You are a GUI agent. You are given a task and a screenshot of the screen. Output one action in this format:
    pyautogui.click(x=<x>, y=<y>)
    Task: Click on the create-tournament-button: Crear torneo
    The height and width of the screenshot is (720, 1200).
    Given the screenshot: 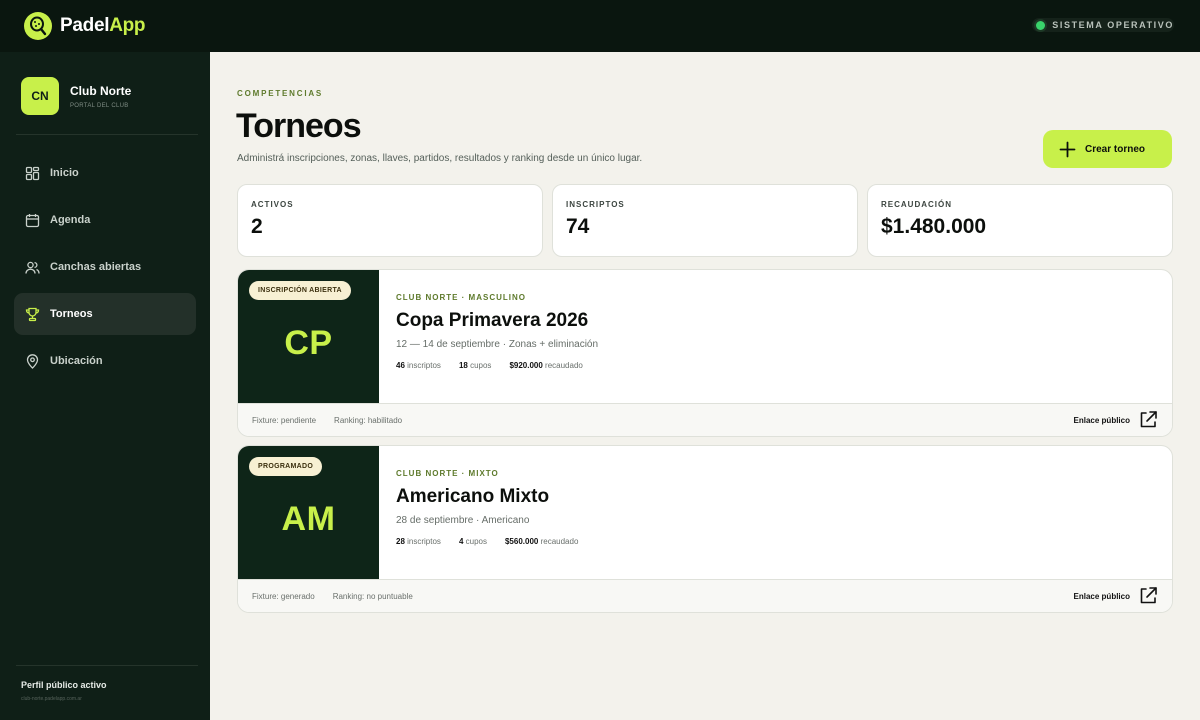 What is the action you would take?
    pyautogui.click(x=1107, y=149)
    